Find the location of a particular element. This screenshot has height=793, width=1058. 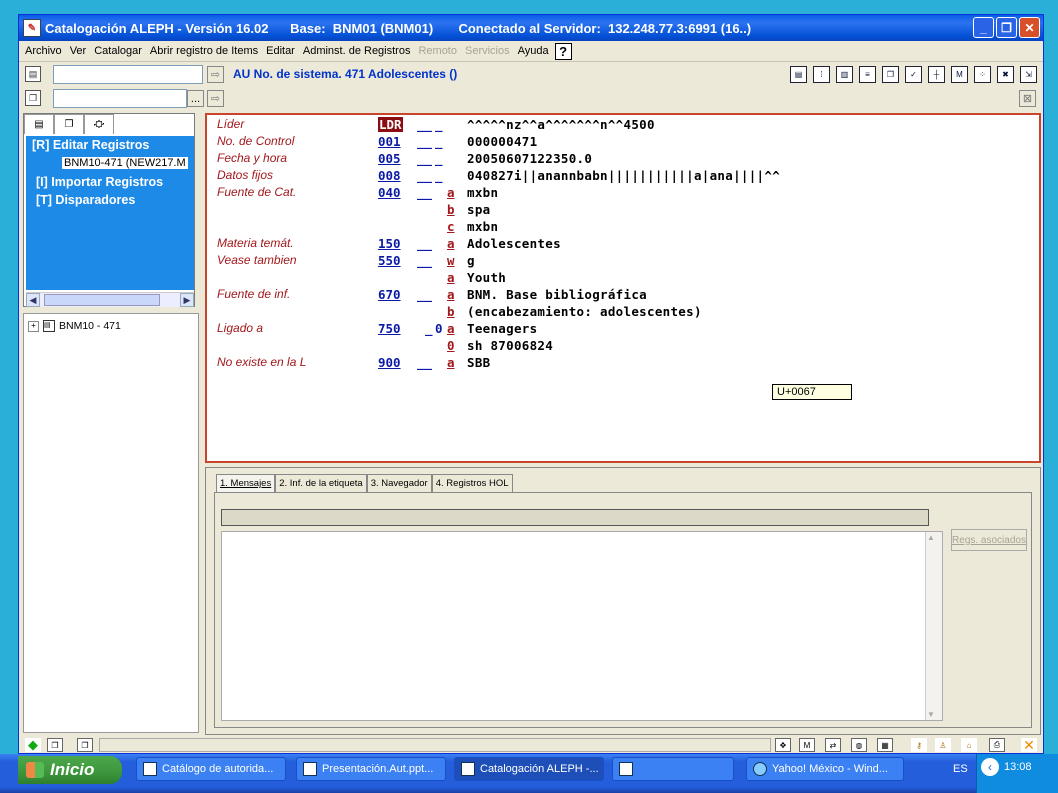

field-tag: 550 is located at coordinates (389, 260).